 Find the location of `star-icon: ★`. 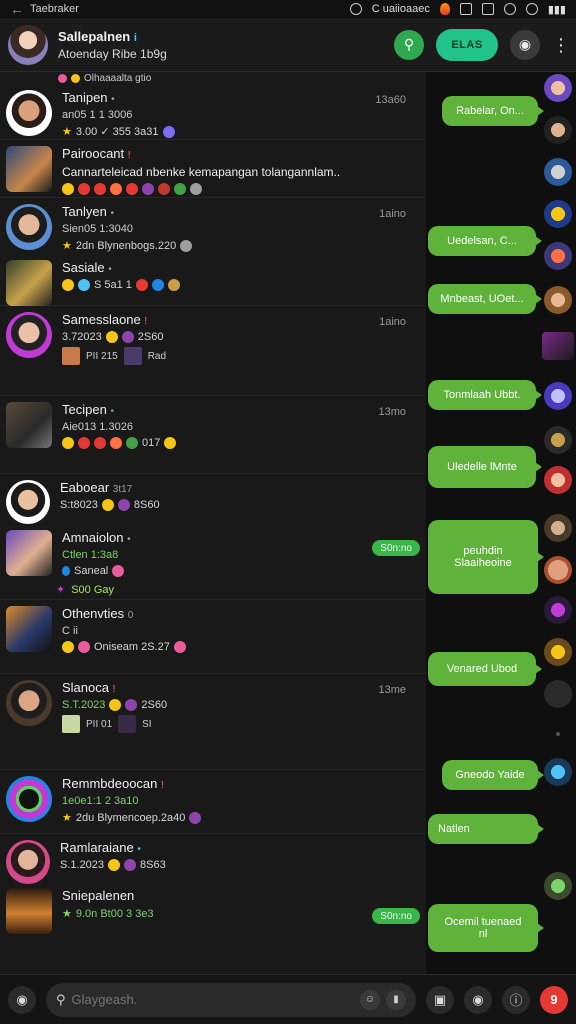

star-icon: ★ is located at coordinates (67, 132).